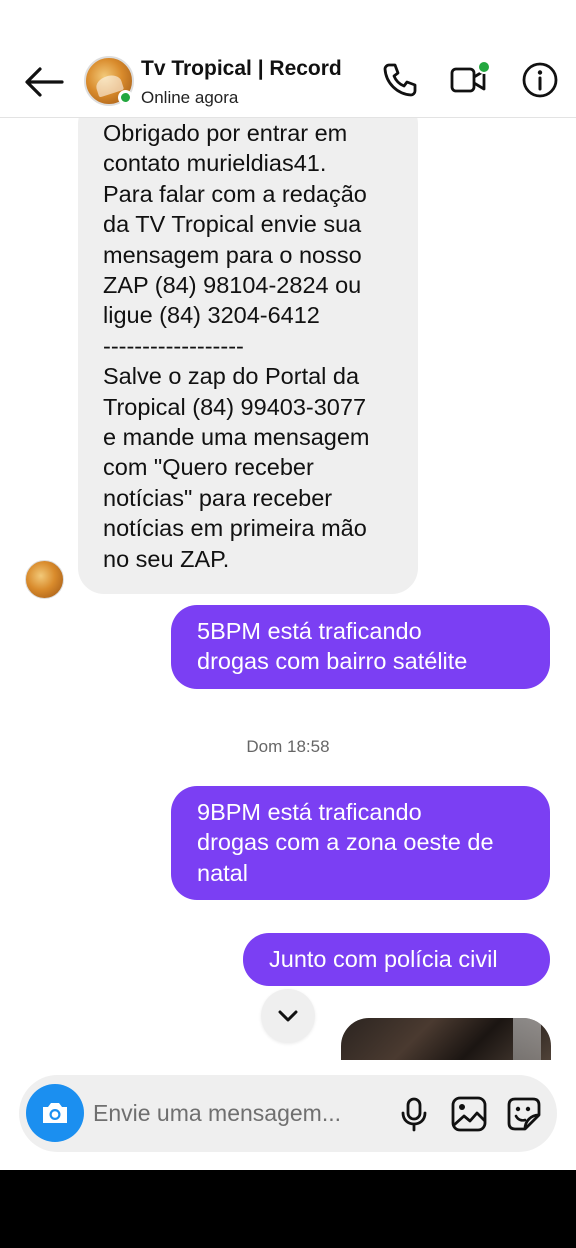 This screenshot has width=576, height=1248. What do you see at coordinates (225, 133) in the screenshot?
I see `message-line: Obrigado por entrar em` at bounding box center [225, 133].